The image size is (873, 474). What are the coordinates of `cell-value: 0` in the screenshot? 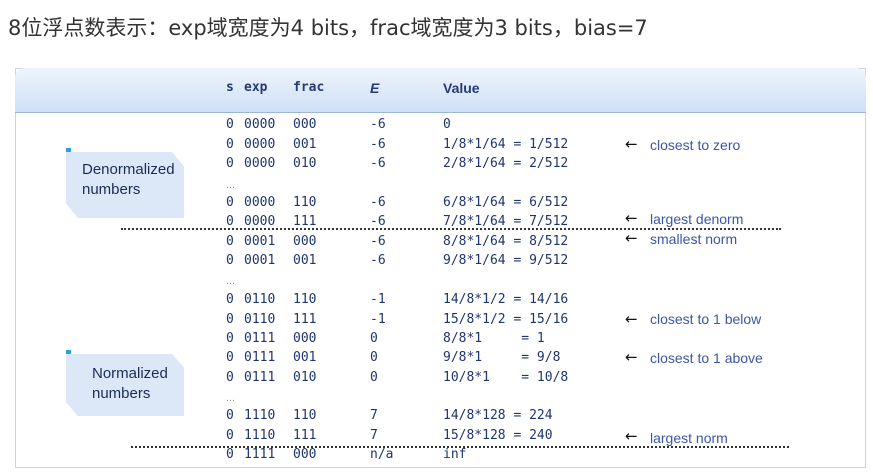 It's located at (447, 124).